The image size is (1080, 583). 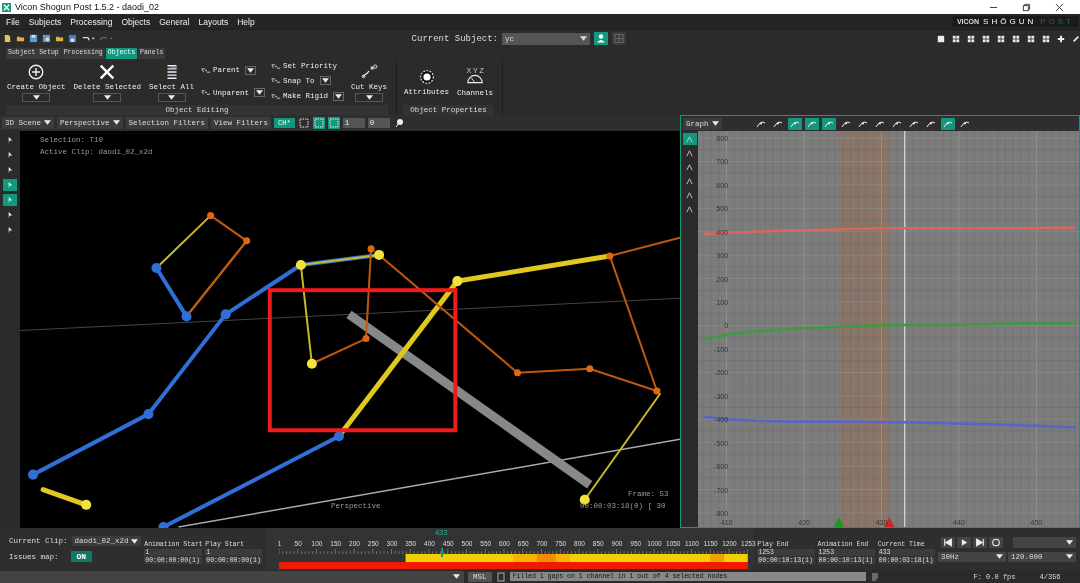 I want to click on menu-item: General, so click(x=174, y=21).